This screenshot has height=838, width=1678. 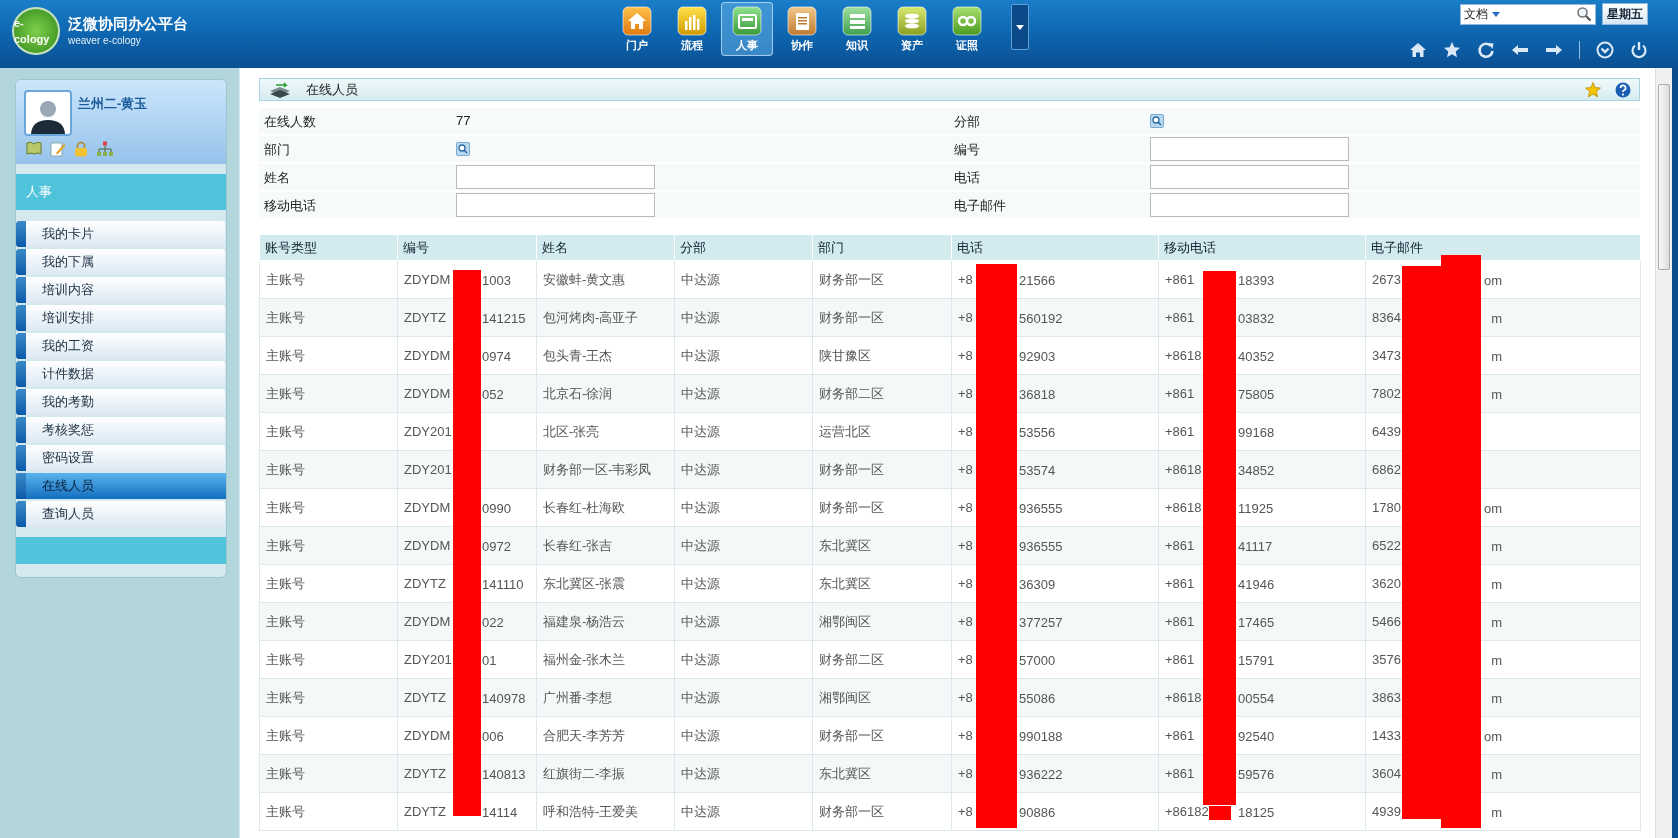 What do you see at coordinates (1255, 547) in the screenshot?
I see `table-cell-text: 41117` at bounding box center [1255, 547].